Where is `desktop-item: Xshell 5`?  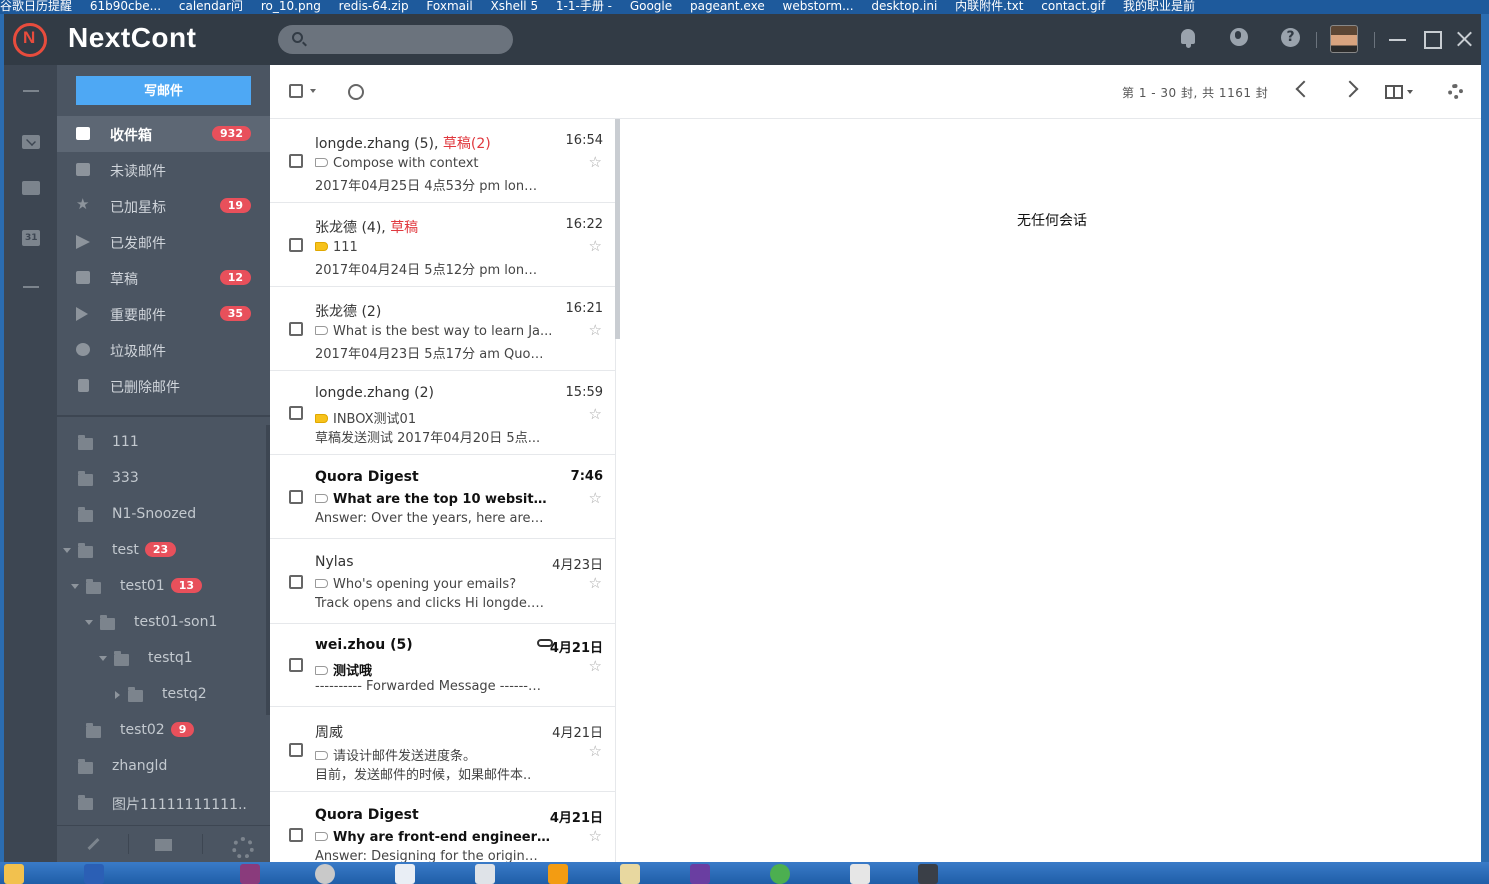 desktop-item: Xshell 5 is located at coordinates (515, 6).